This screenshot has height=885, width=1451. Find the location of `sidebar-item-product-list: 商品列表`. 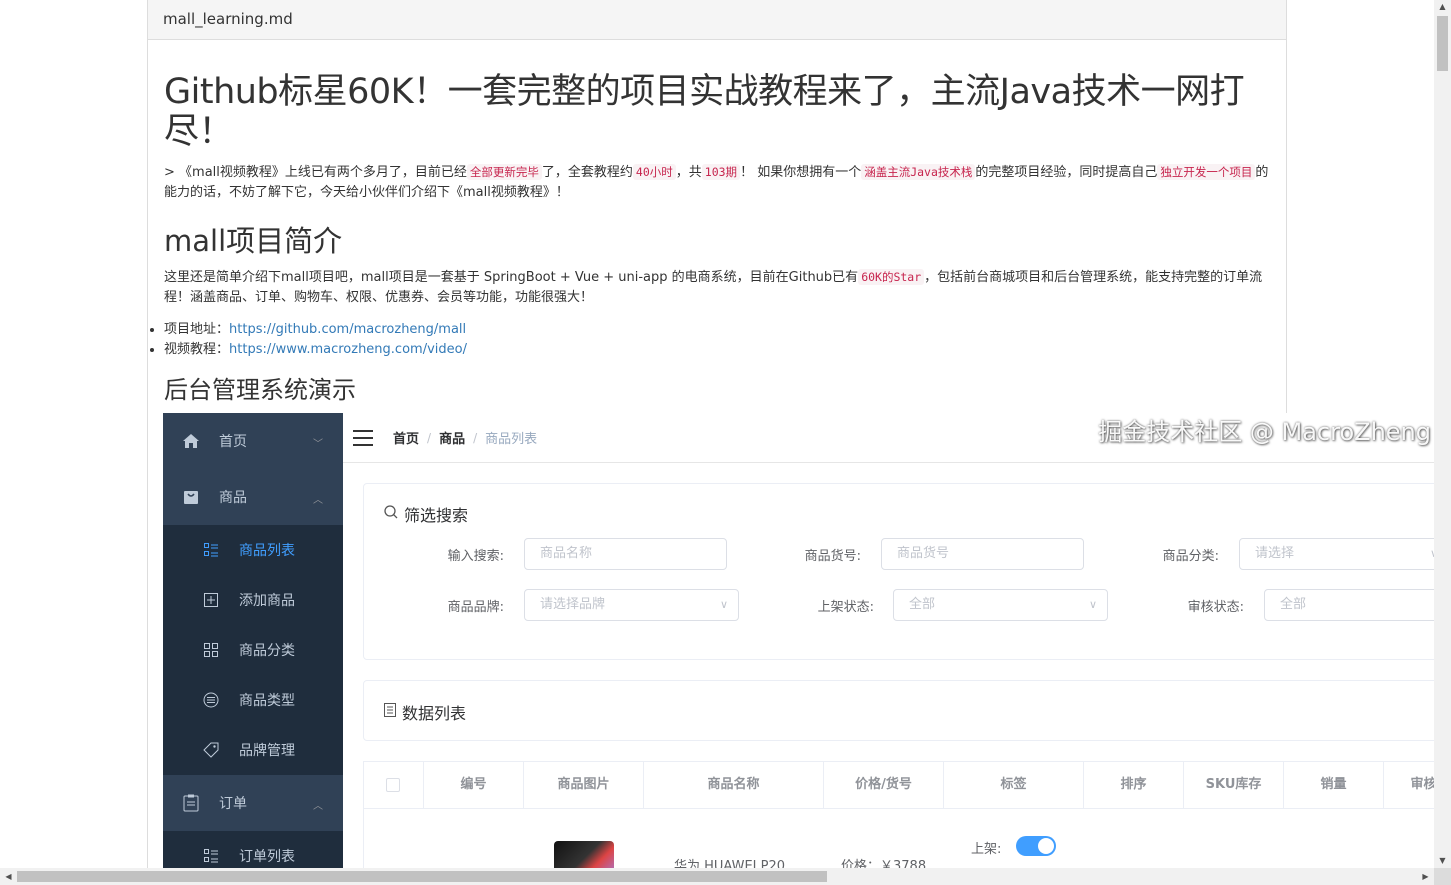

sidebar-item-product-list: 商品列表 is located at coordinates (253, 550).